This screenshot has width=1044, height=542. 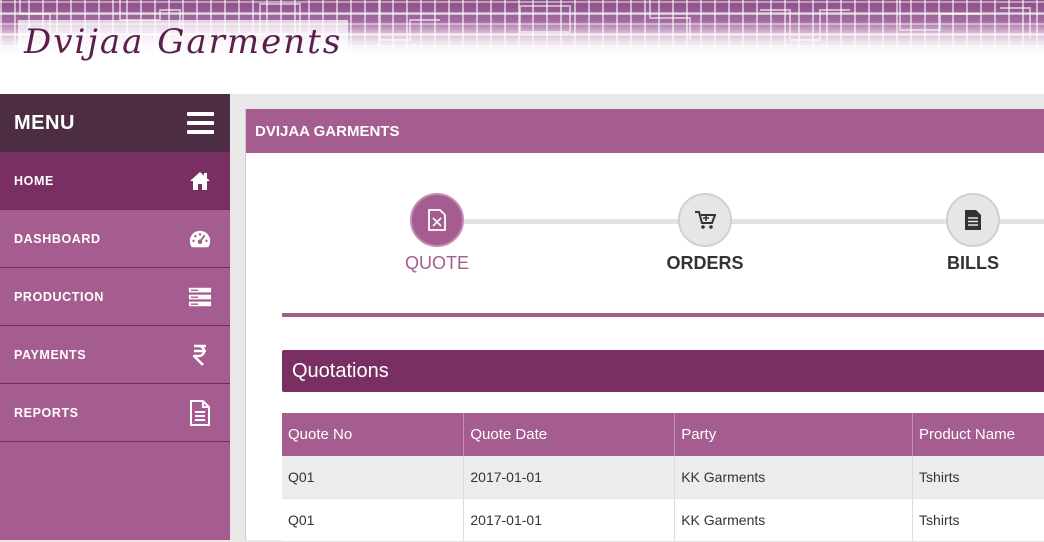 I want to click on section-title: Quotations, so click(x=663, y=371).